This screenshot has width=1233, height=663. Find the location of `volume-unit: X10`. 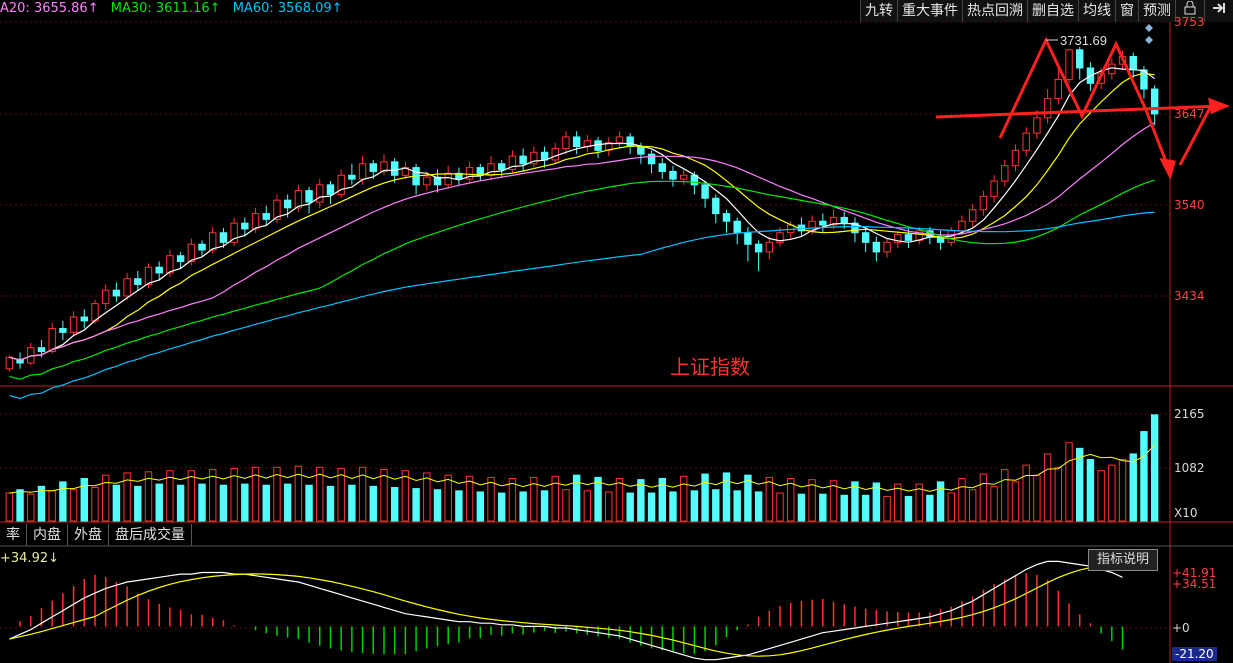

volume-unit: X10 is located at coordinates (1186, 513).